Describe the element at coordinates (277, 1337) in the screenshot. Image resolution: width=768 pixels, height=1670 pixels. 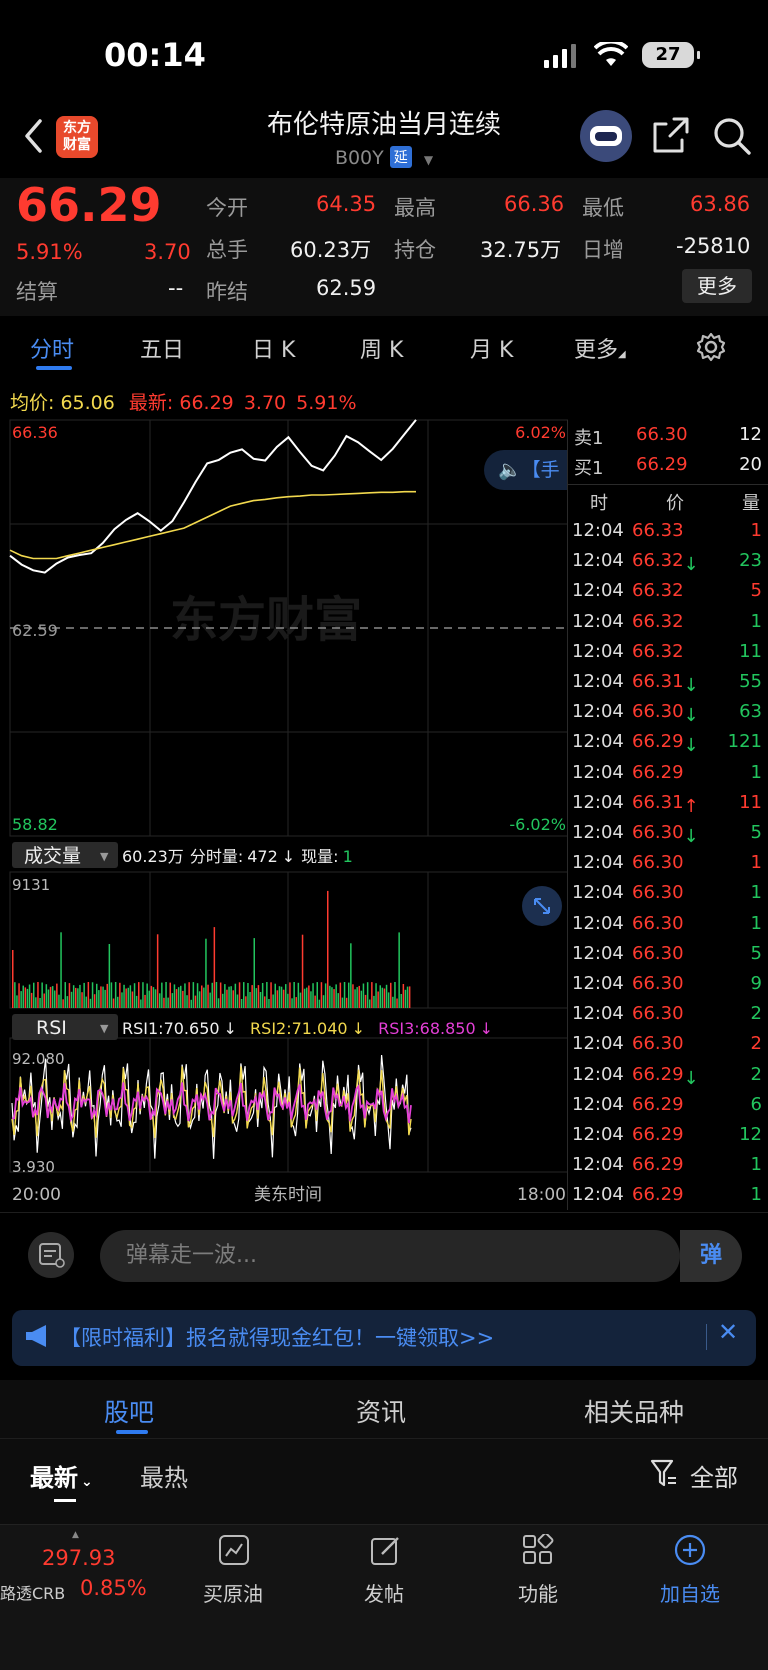
I see `promo-banner-text: 【限时福利】报名就得现金红包！一键领取>>` at that location.